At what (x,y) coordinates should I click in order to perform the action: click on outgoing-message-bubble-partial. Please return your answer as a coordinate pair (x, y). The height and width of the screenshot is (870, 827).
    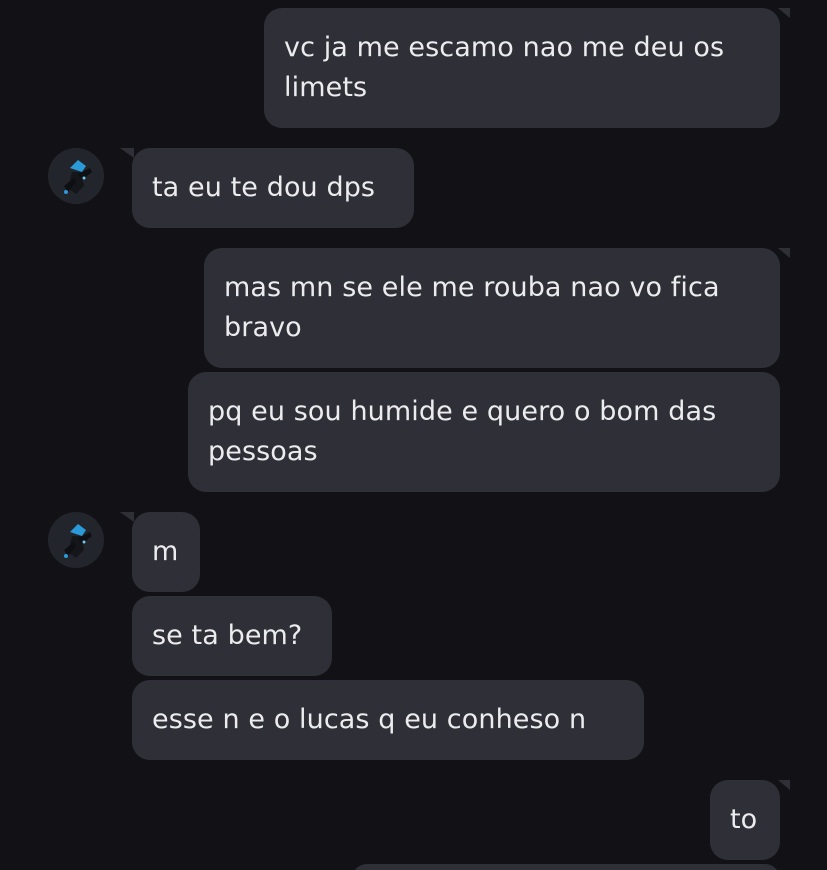
    Looking at the image, I should click on (566, 867).